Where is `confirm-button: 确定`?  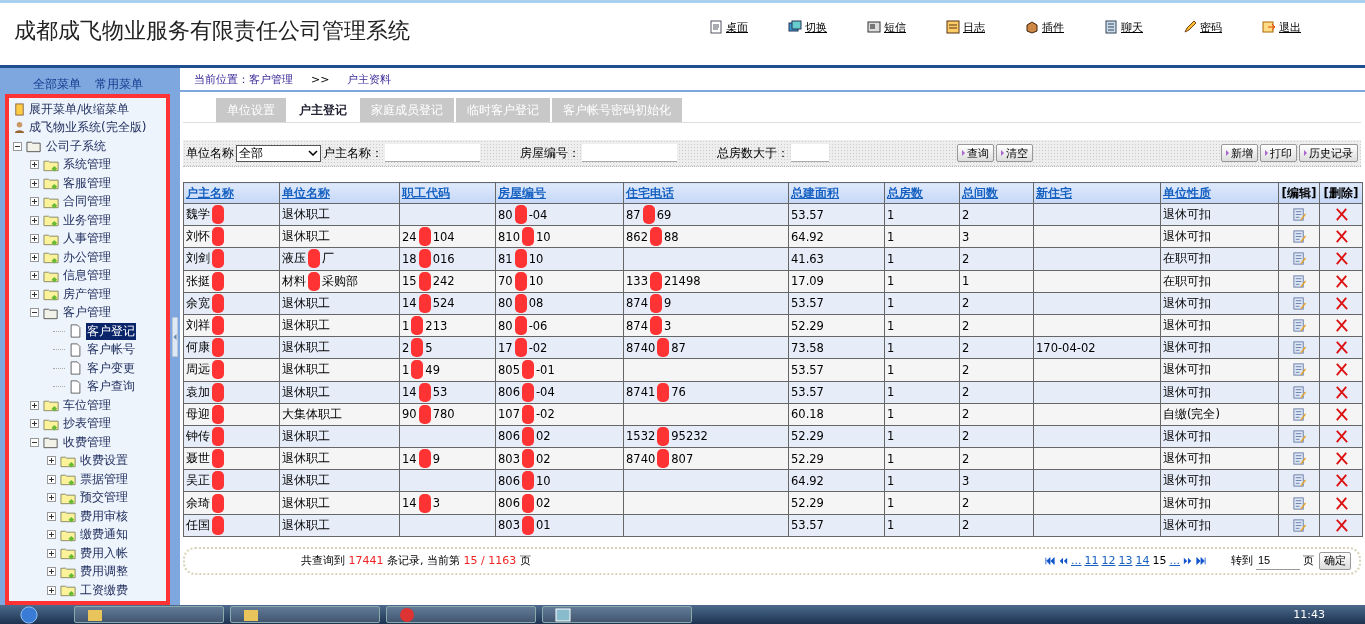 confirm-button: 确定 is located at coordinates (1335, 560).